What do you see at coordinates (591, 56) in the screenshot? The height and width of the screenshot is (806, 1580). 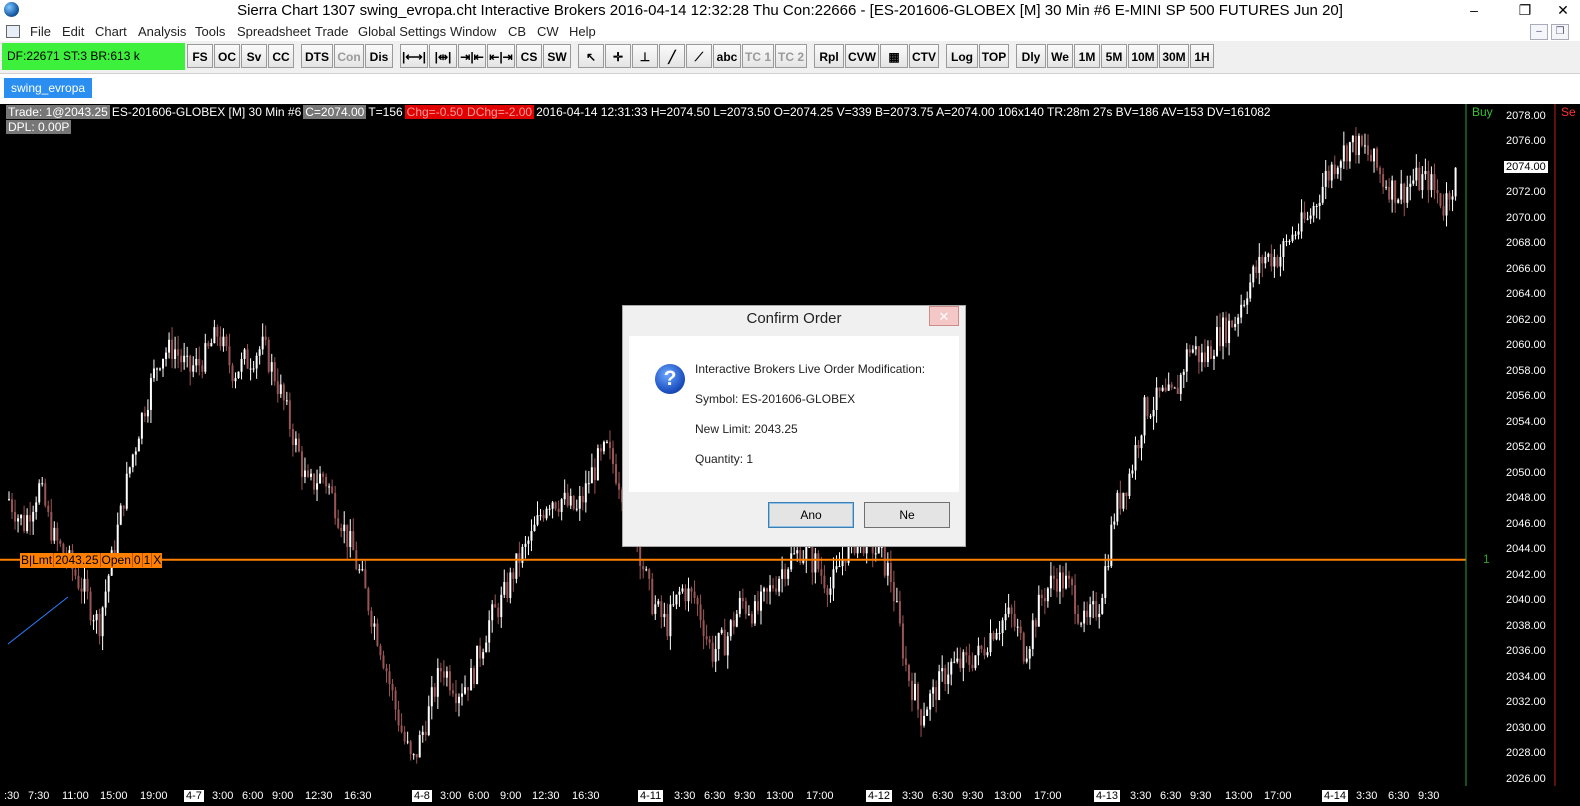 I see `pointer-button: ↖` at bounding box center [591, 56].